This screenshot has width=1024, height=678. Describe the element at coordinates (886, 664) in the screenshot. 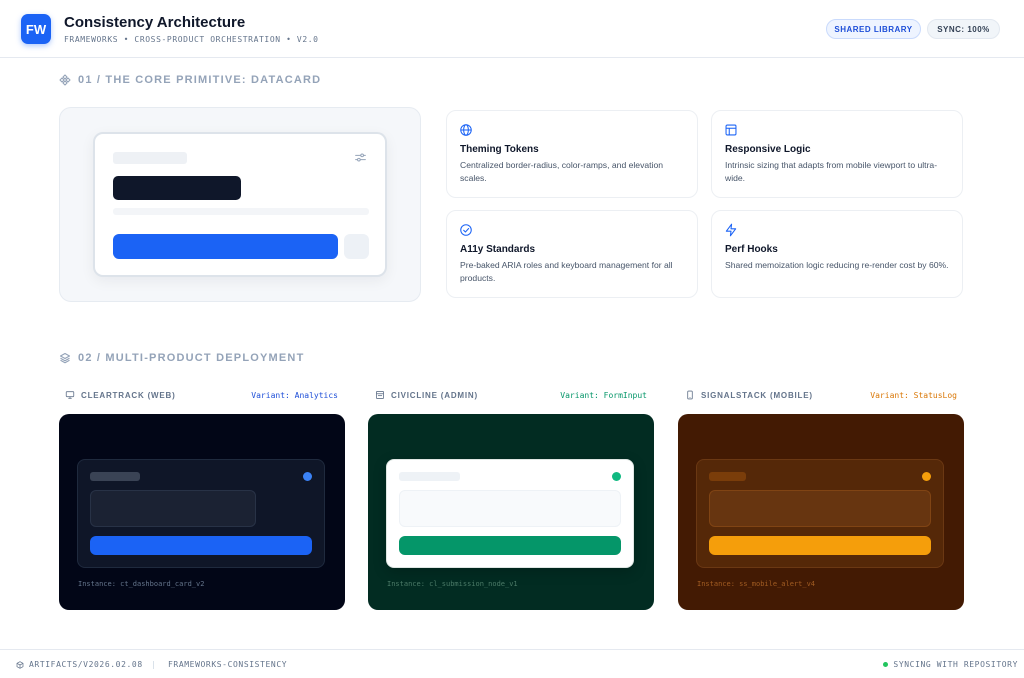

I see `sync-status-dot` at that location.